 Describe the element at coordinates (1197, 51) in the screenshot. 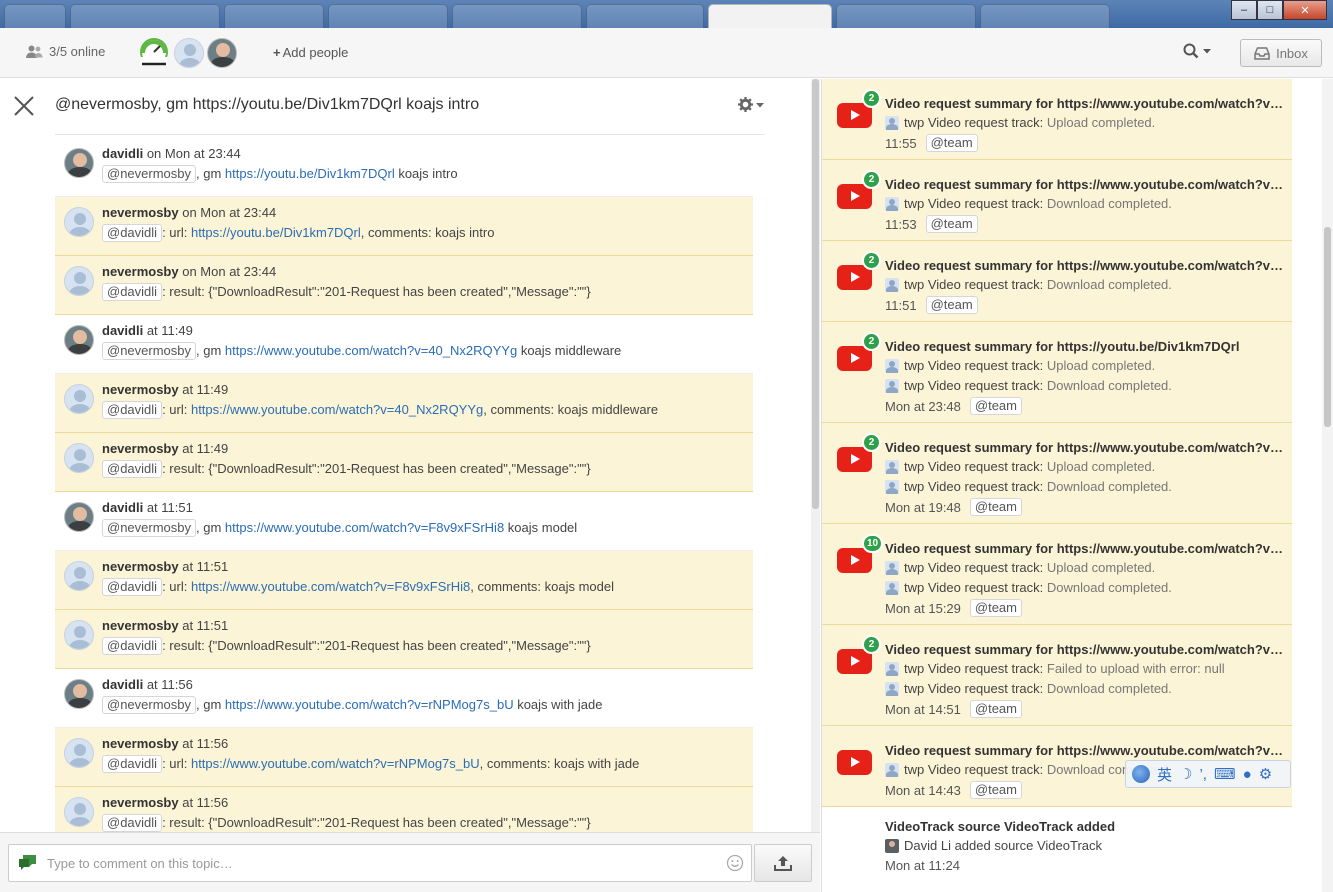

I see `search-button` at that location.